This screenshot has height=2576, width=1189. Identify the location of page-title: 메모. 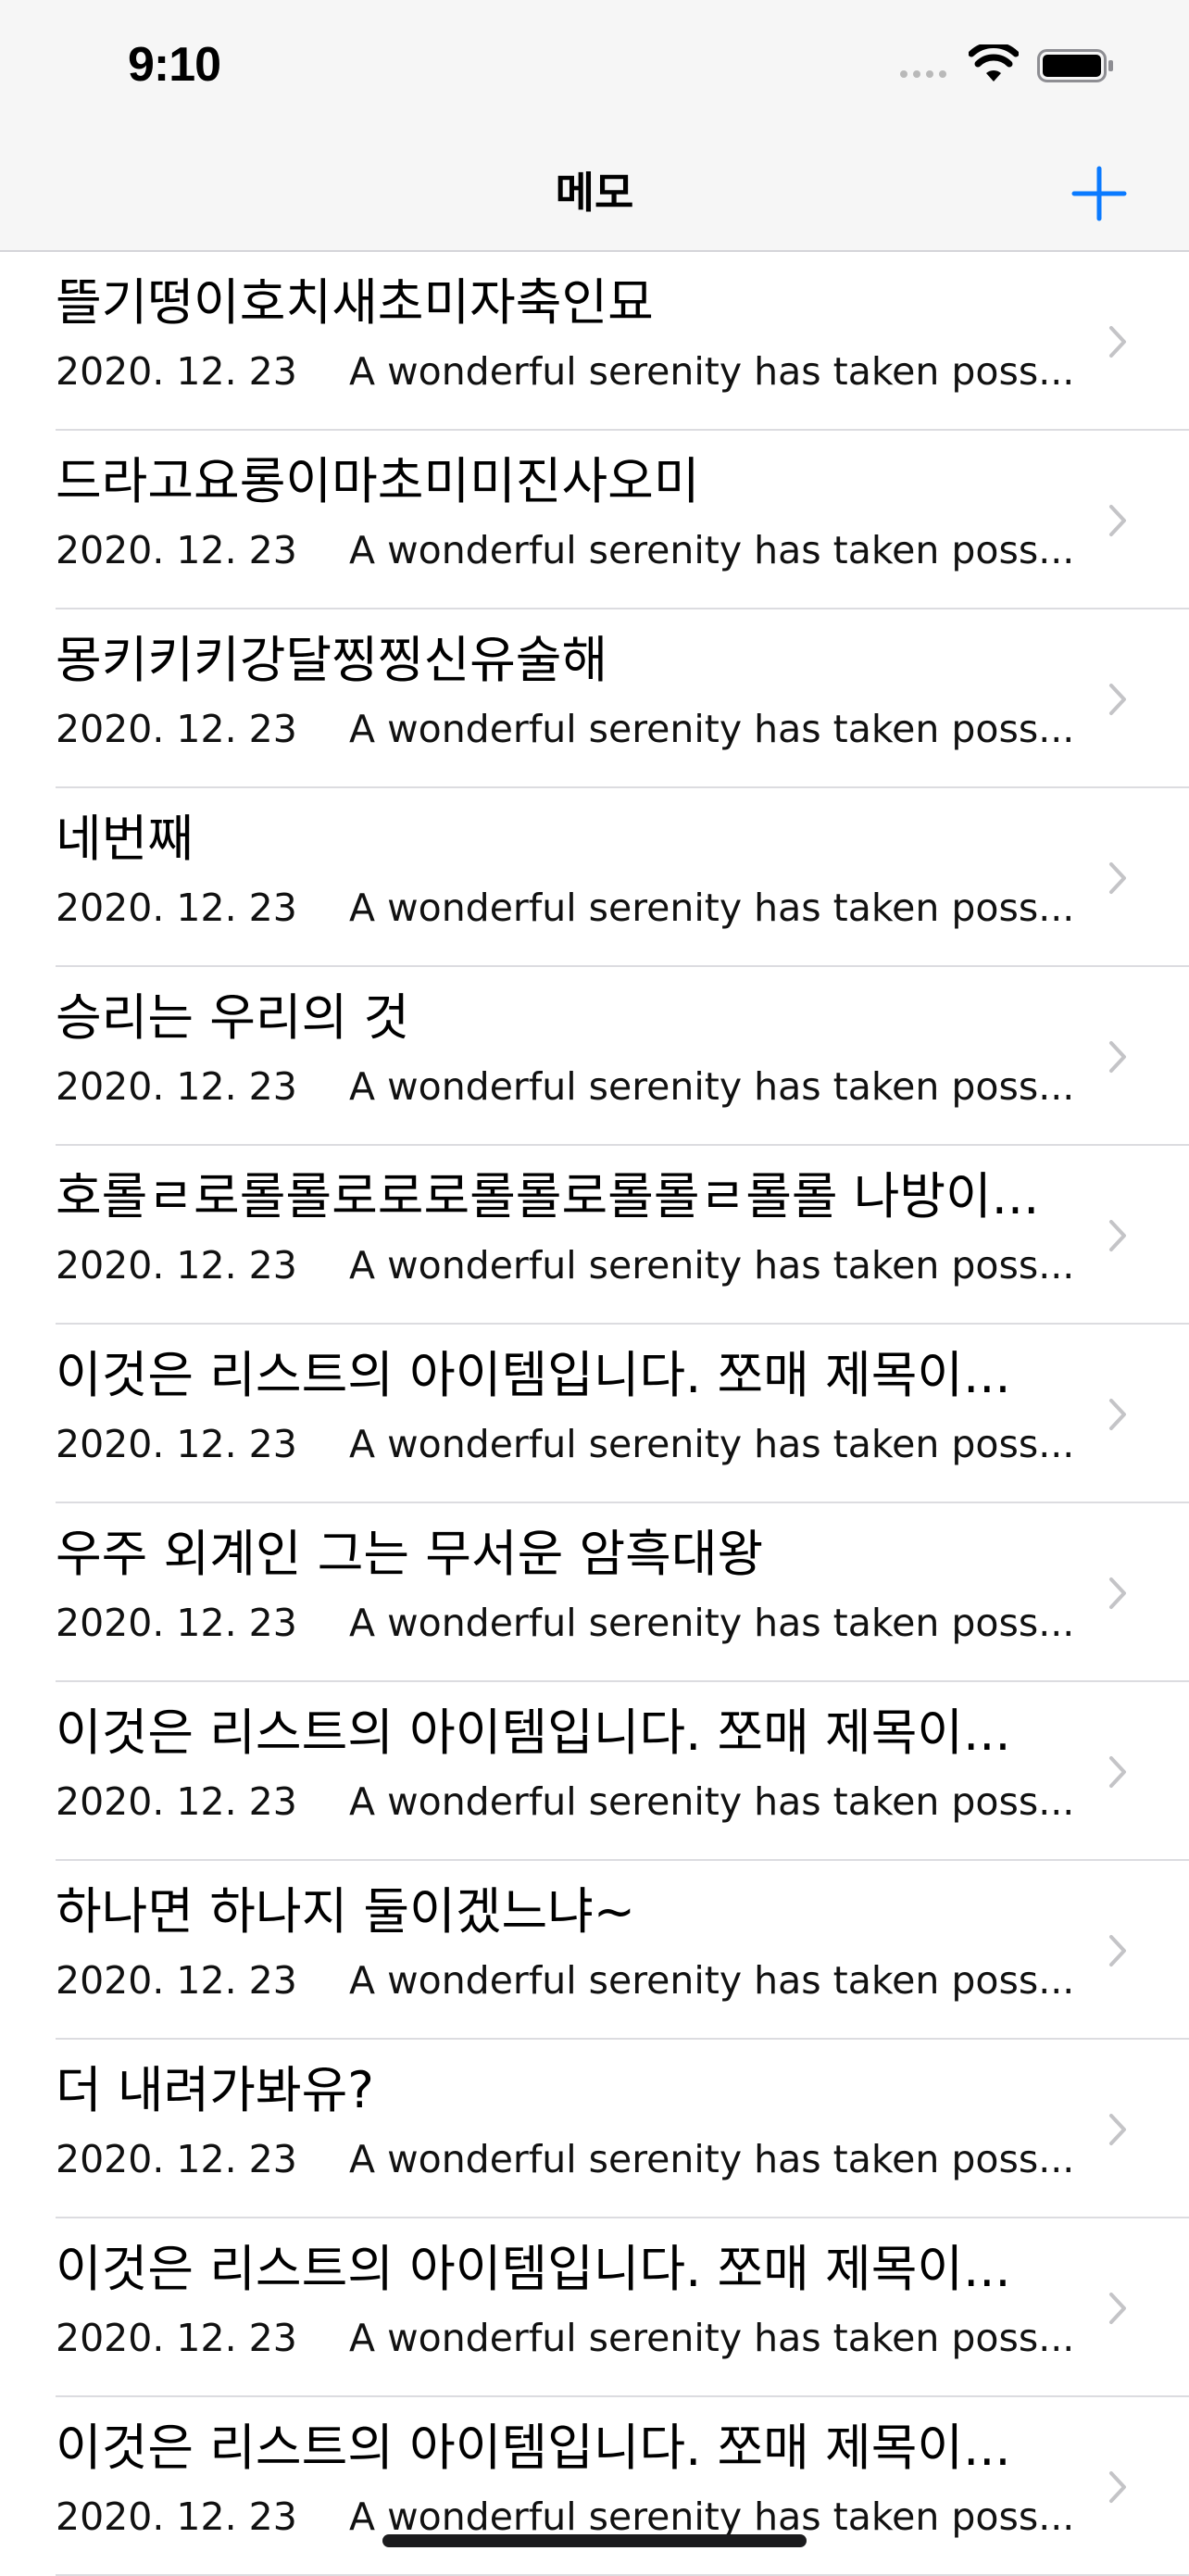
(594, 193).